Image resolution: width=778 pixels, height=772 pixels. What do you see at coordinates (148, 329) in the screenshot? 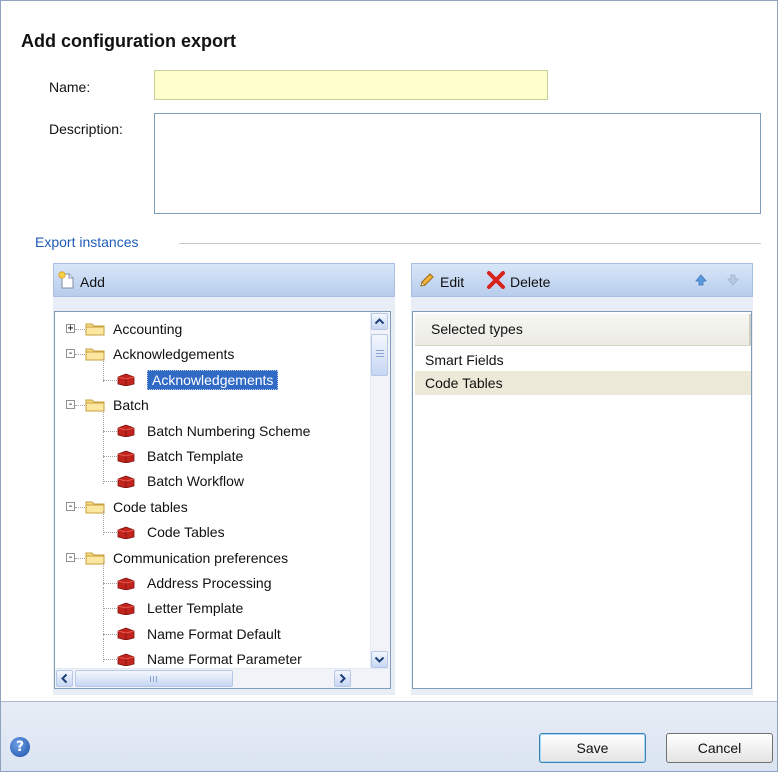
I see `tree-node-label: Accounting` at bounding box center [148, 329].